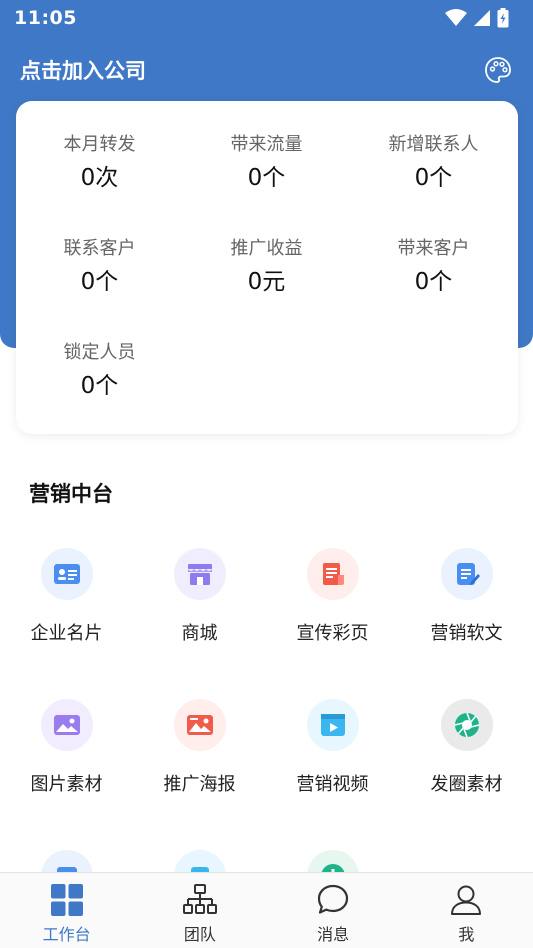  Describe the element at coordinates (332, 784) in the screenshot. I see `grid-label: 营销视频` at that location.